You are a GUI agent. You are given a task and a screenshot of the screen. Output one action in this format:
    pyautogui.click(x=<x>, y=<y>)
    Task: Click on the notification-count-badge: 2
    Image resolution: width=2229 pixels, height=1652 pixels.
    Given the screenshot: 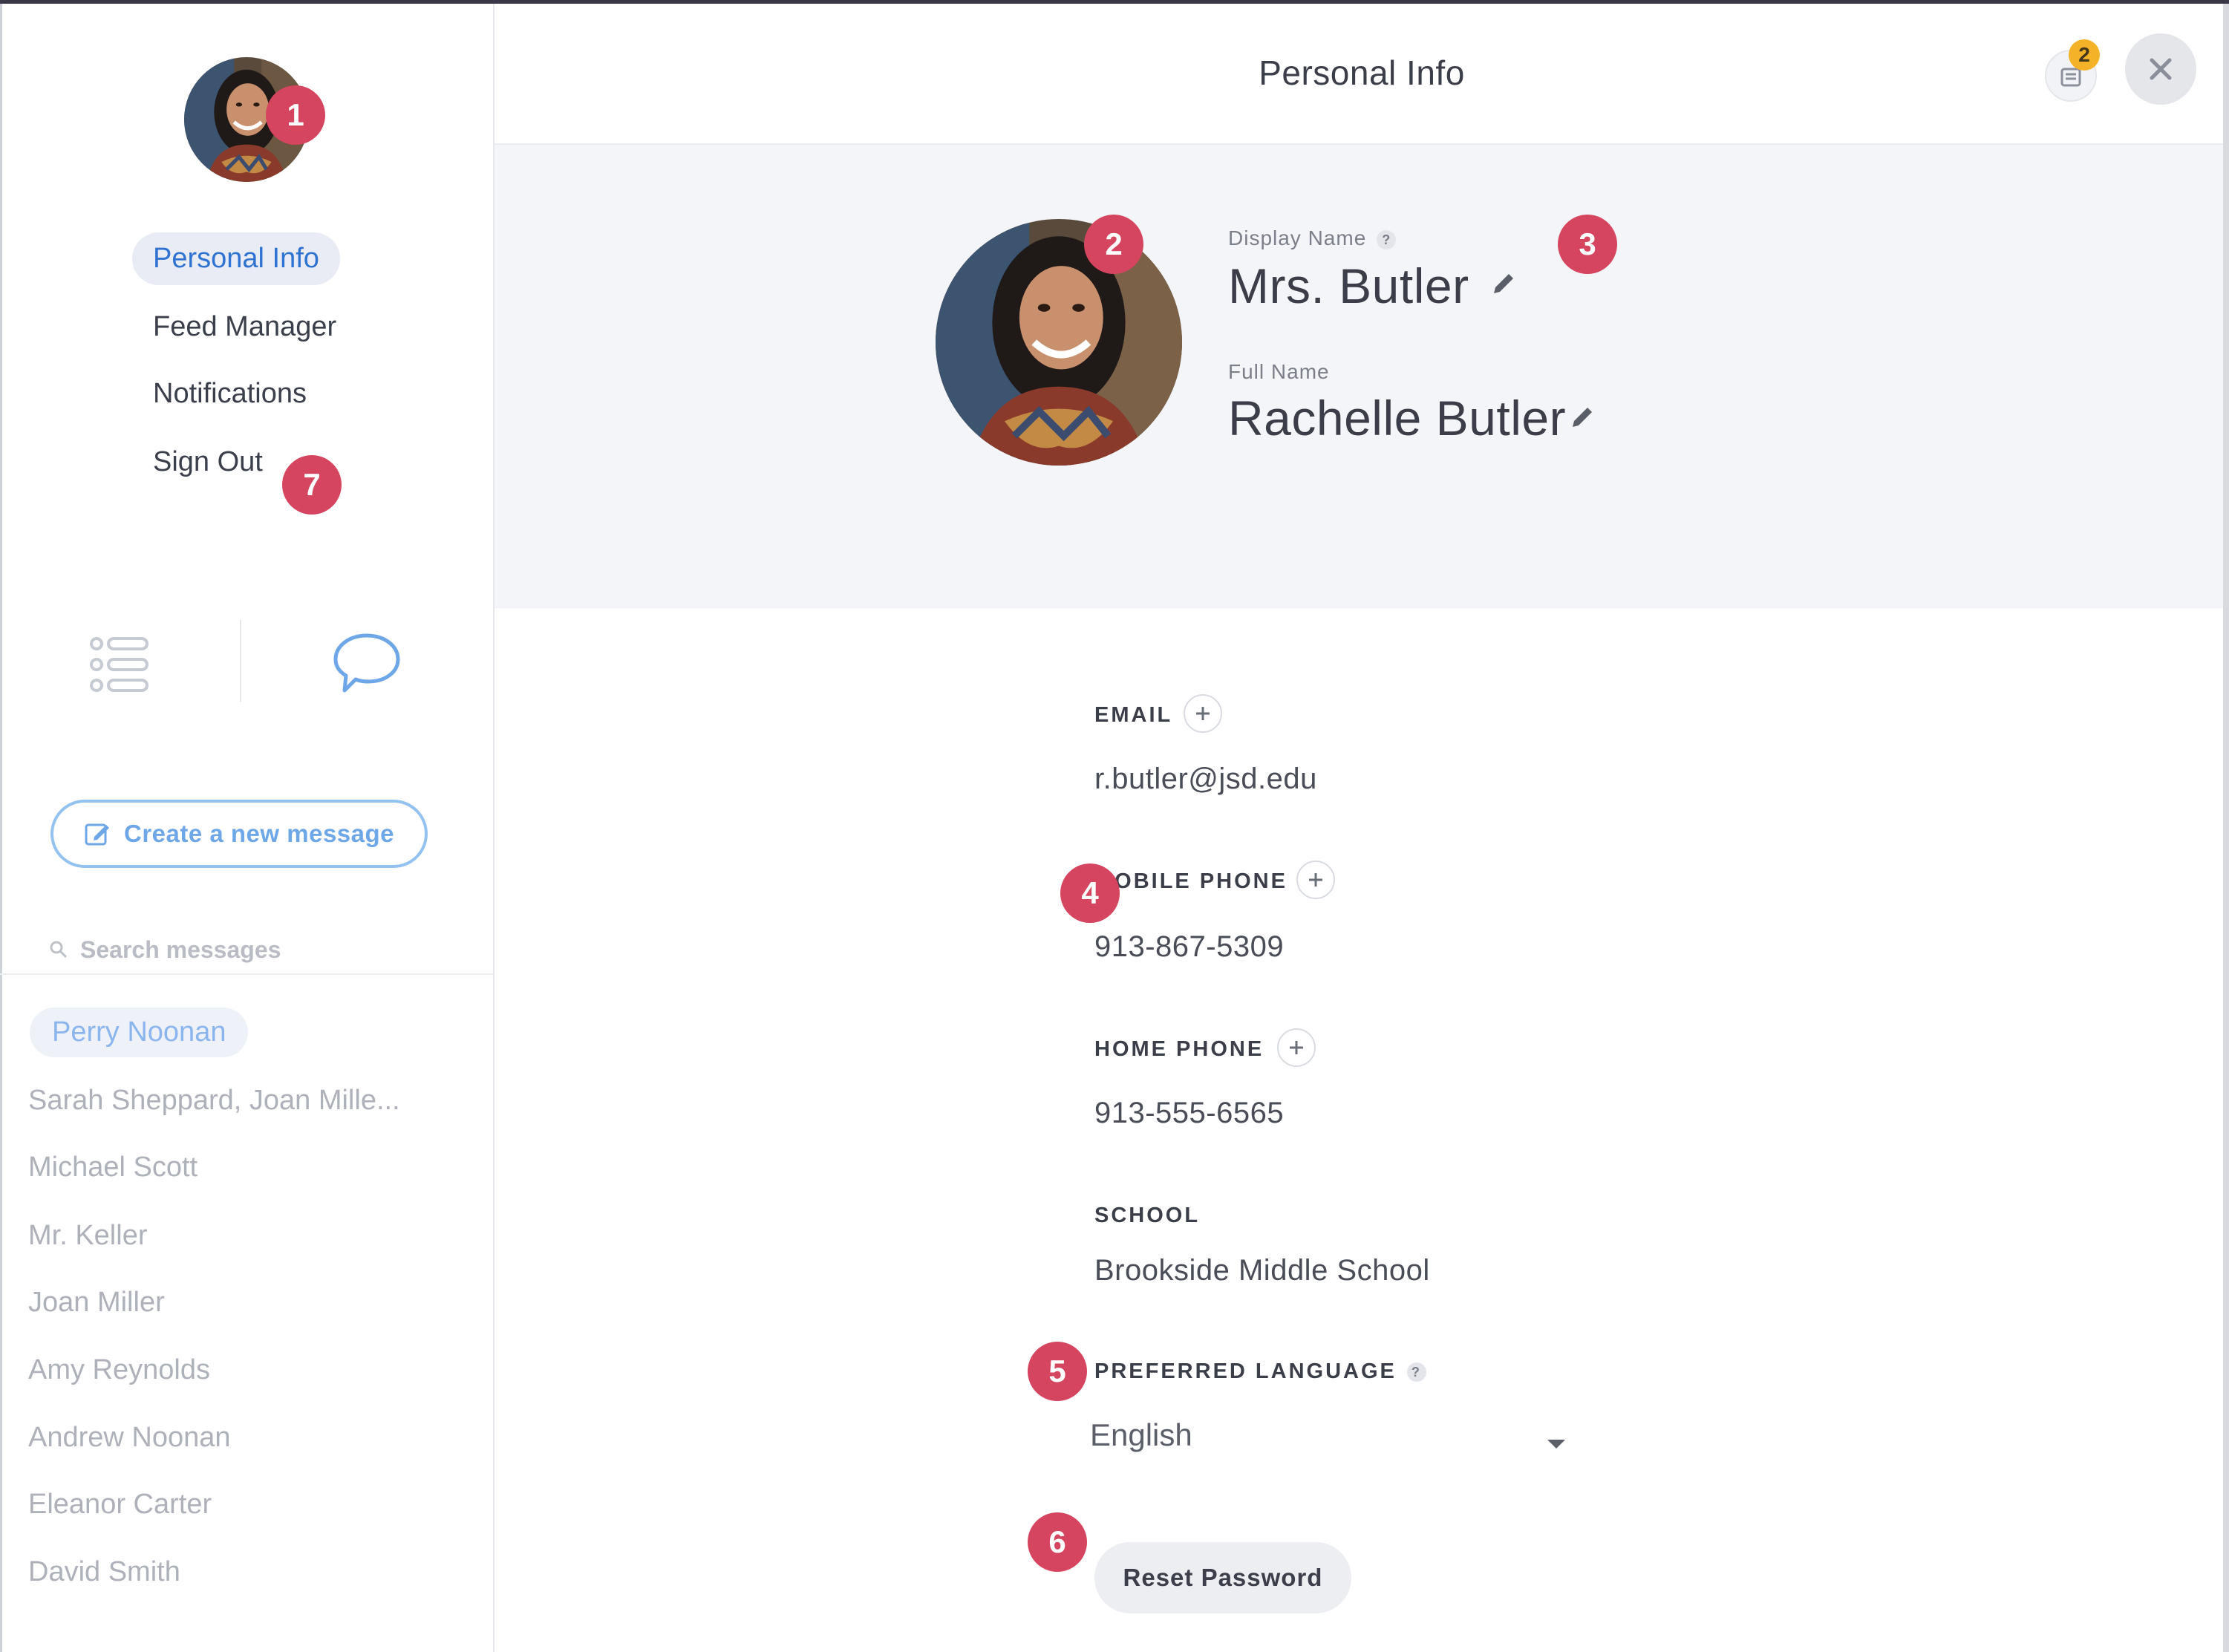 What is the action you would take?
    pyautogui.click(x=2084, y=55)
    